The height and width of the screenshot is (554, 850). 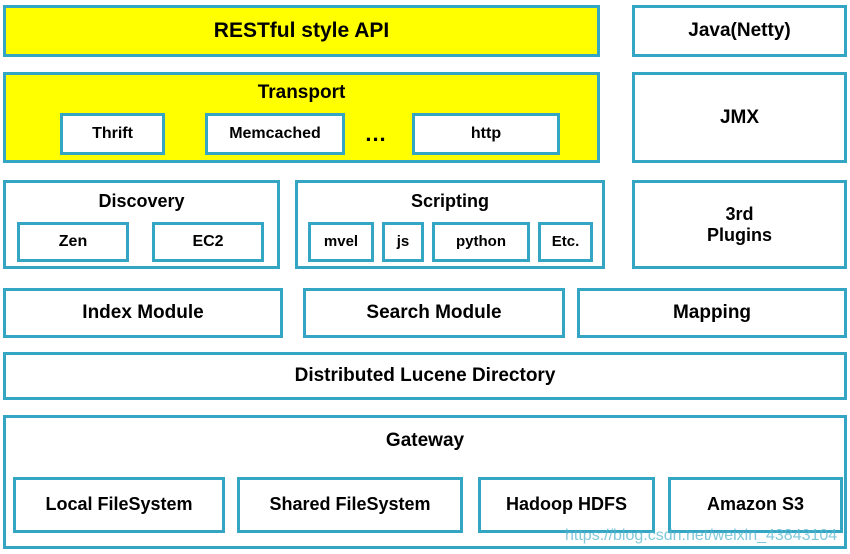 What do you see at coordinates (739, 31) in the screenshot?
I see `sidebar-item-java-netty: Java(Netty)` at bounding box center [739, 31].